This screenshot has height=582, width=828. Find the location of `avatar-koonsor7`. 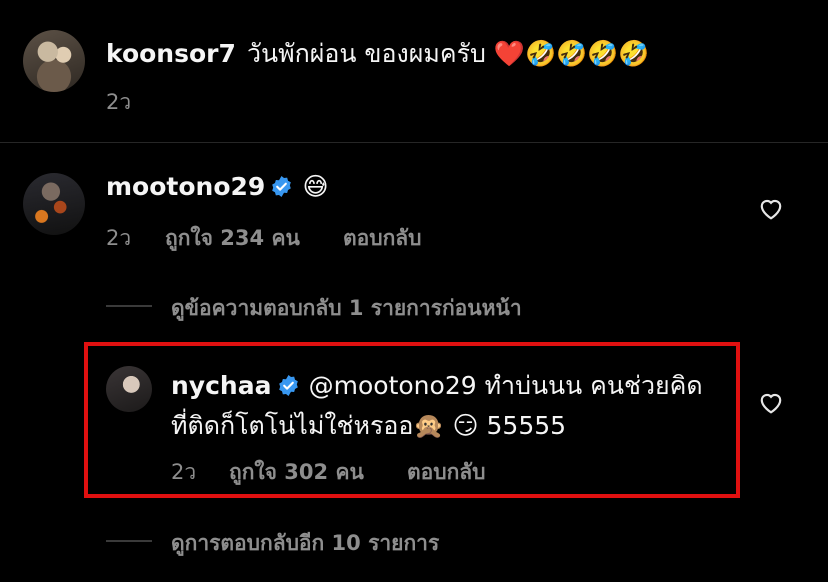

avatar-koonsor7 is located at coordinates (54, 61).